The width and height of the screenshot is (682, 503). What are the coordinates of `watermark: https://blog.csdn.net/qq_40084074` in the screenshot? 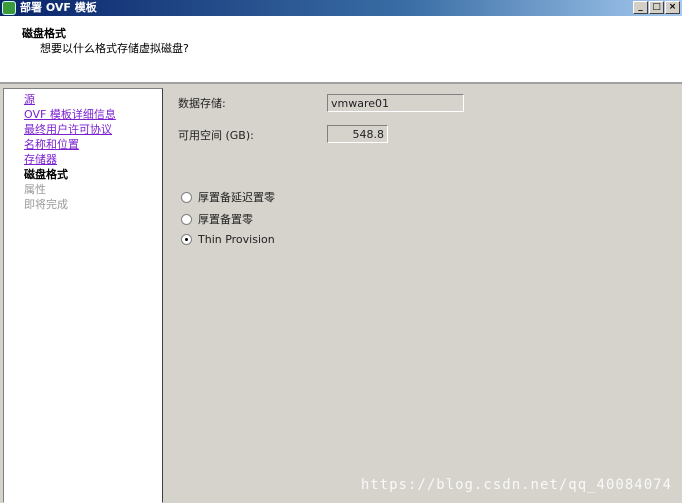 It's located at (516, 485).